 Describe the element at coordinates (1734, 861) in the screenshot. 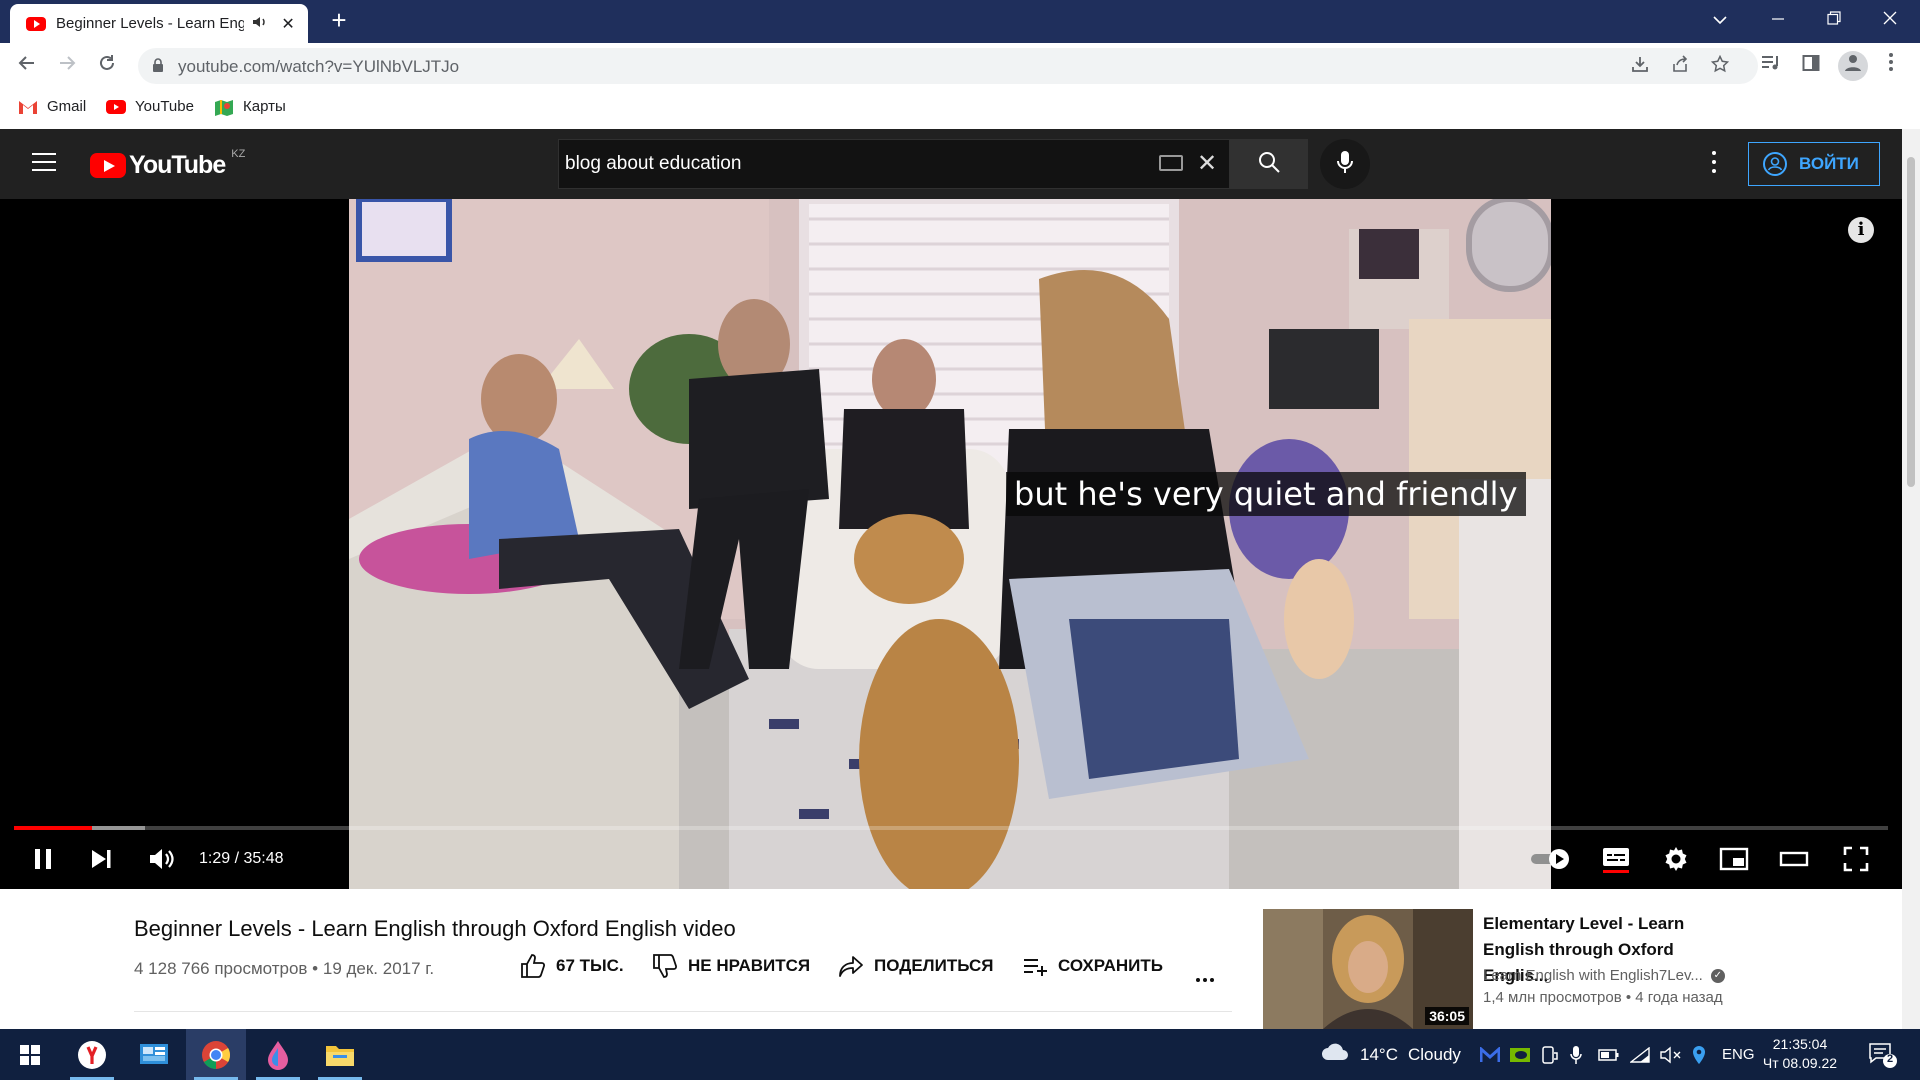

I see `miniplayer-button` at that location.